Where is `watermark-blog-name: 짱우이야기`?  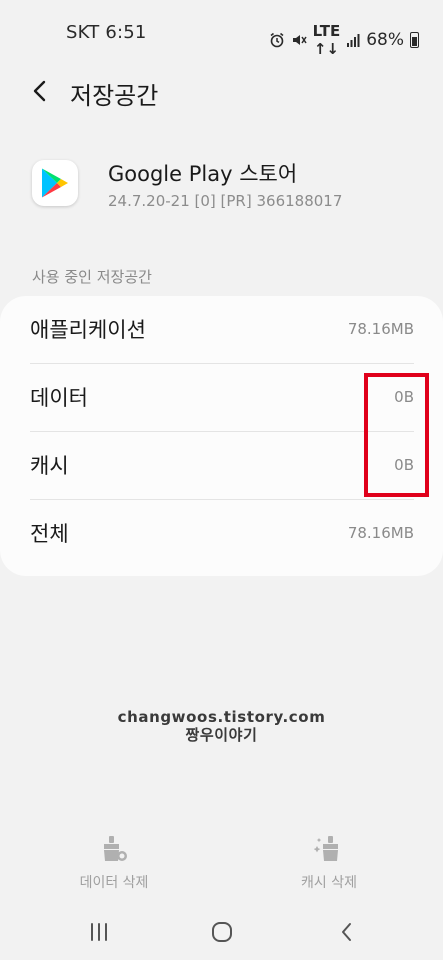 watermark-blog-name: 짱우이야기 is located at coordinates (221, 735).